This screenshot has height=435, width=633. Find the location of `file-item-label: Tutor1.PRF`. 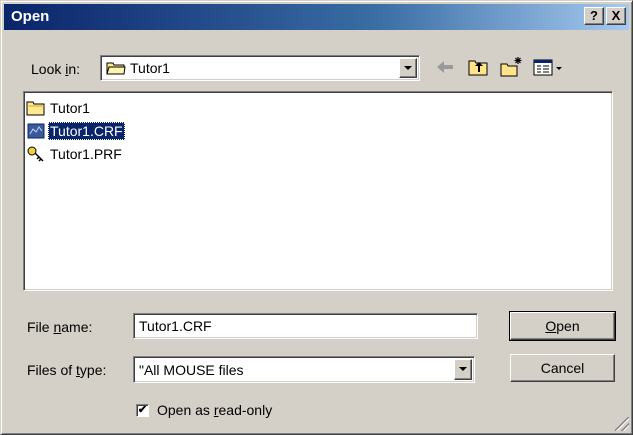

file-item-label: Tutor1.PRF is located at coordinates (86, 154).